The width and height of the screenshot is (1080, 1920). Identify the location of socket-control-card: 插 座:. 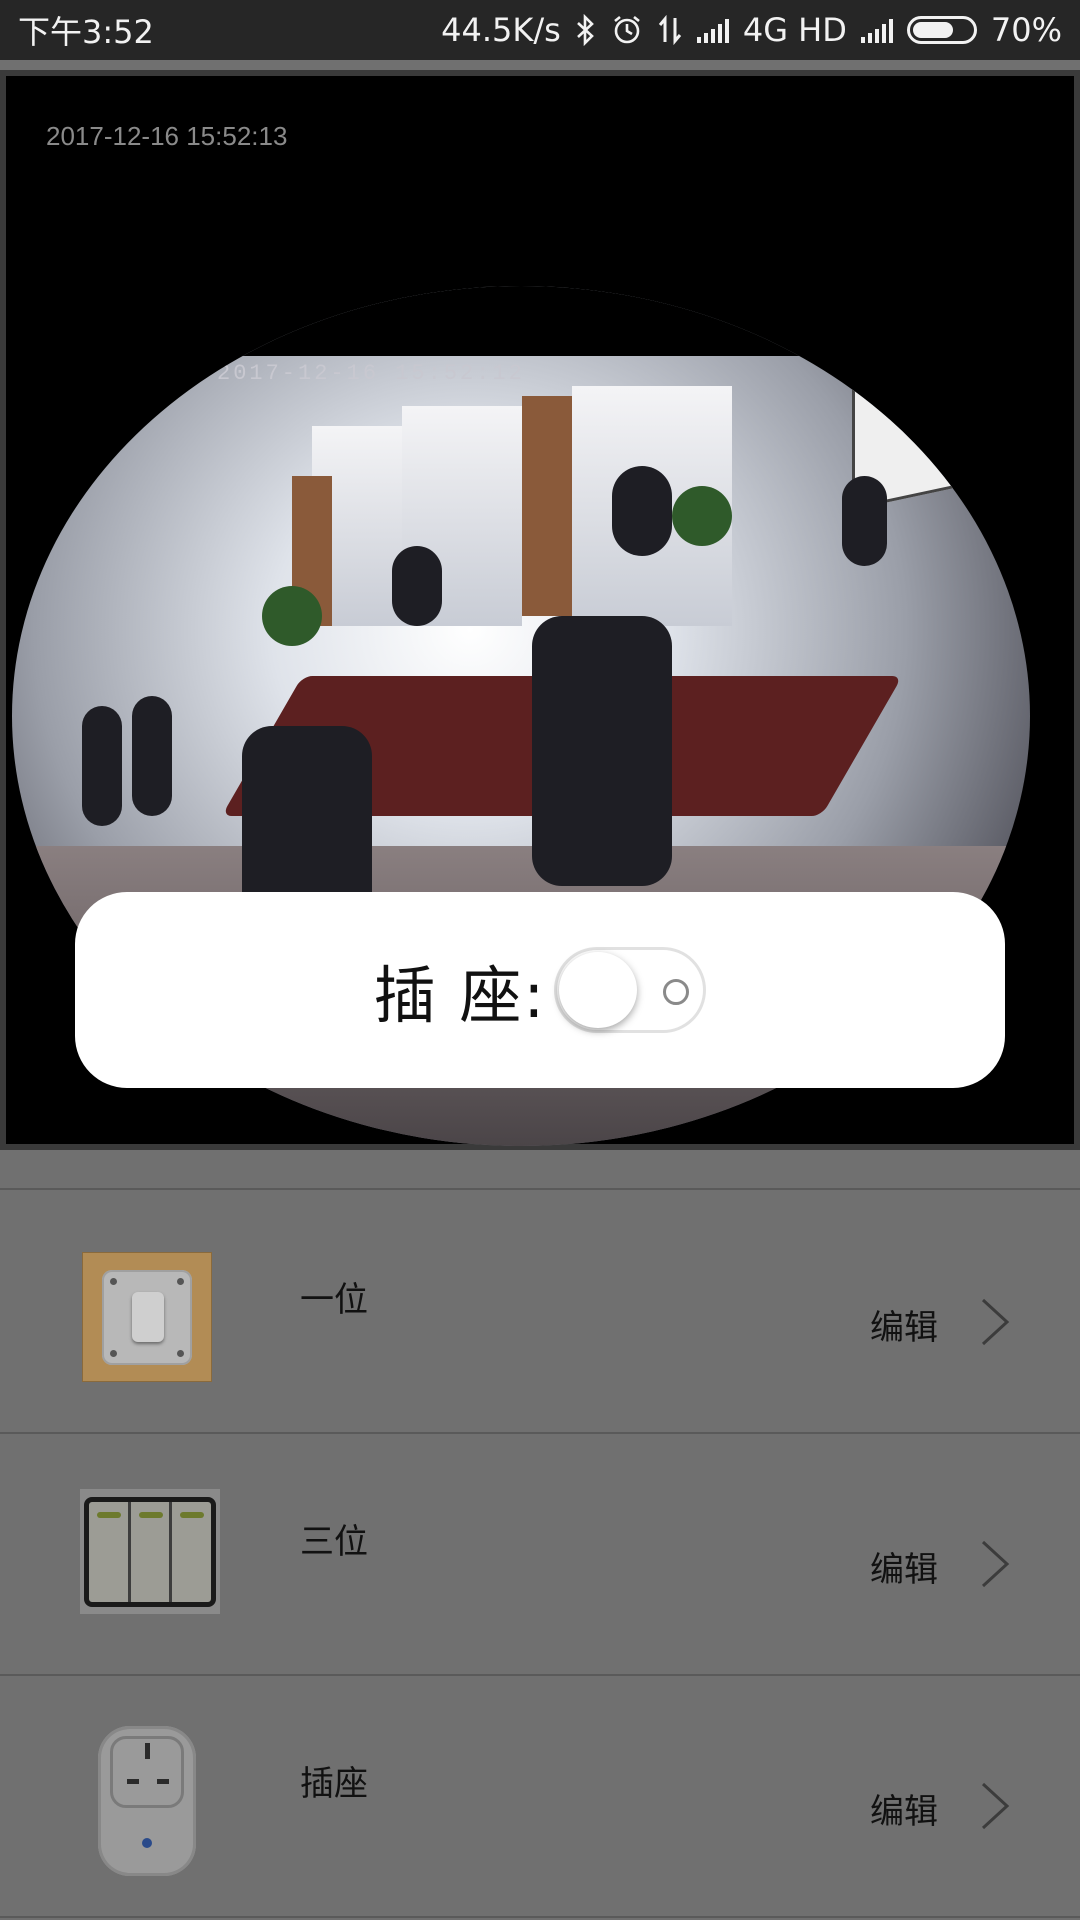
(540, 990).